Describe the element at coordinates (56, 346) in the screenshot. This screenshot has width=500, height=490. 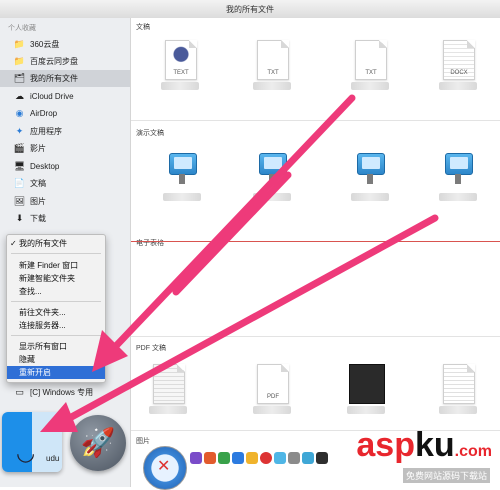
I see `menu-item-show-all-windows: 显示所有窗口` at that location.